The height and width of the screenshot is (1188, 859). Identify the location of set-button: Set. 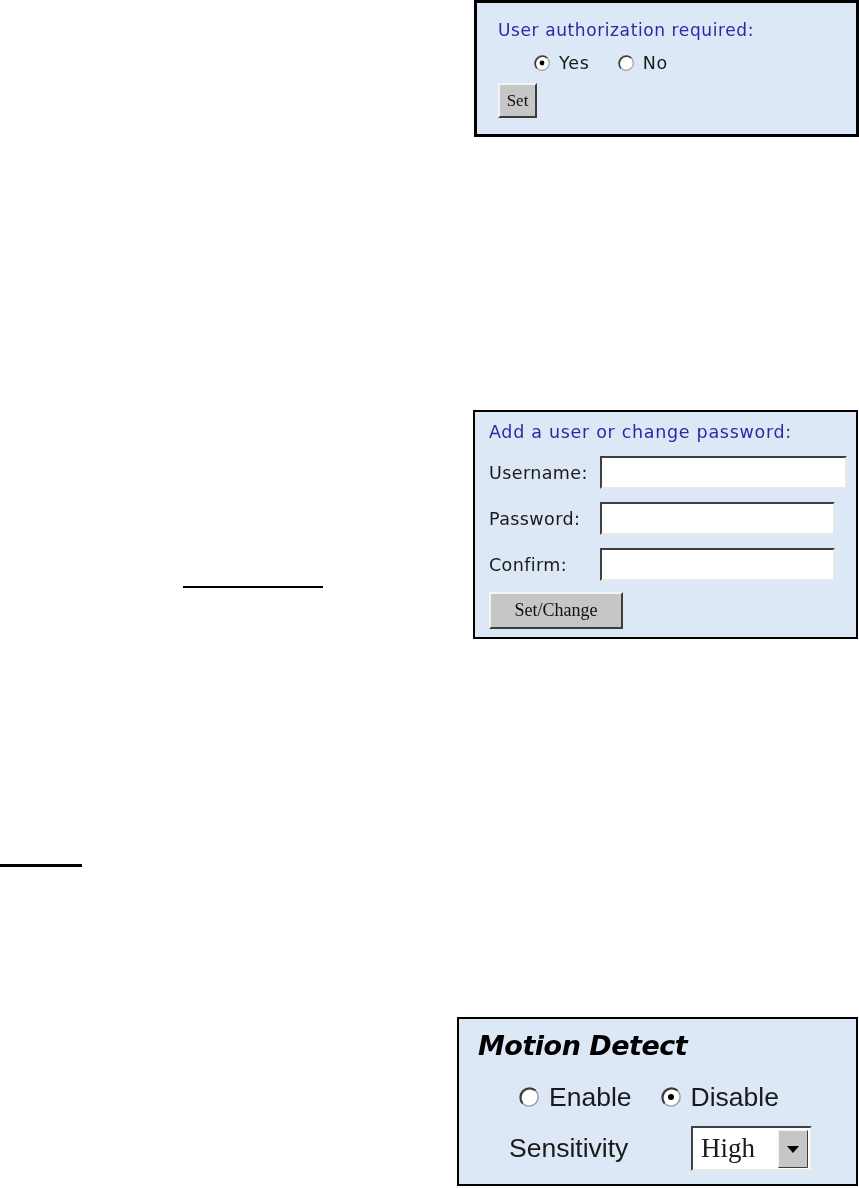
(517, 100).